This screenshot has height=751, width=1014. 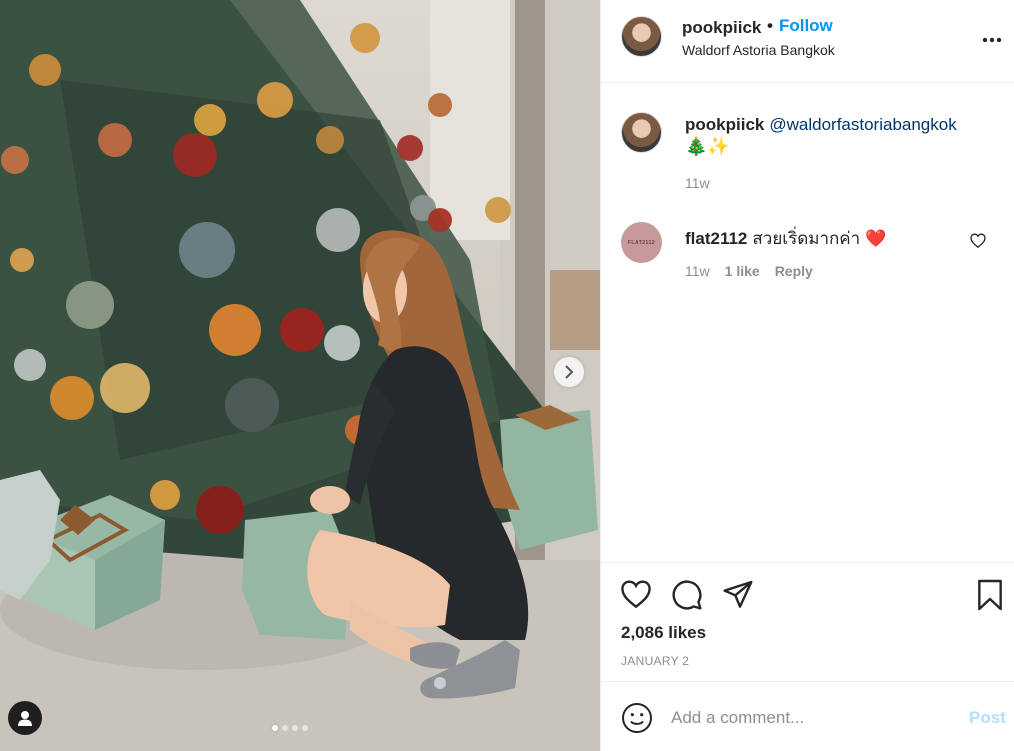 I want to click on heart-outline-icon, so click(x=978, y=241).